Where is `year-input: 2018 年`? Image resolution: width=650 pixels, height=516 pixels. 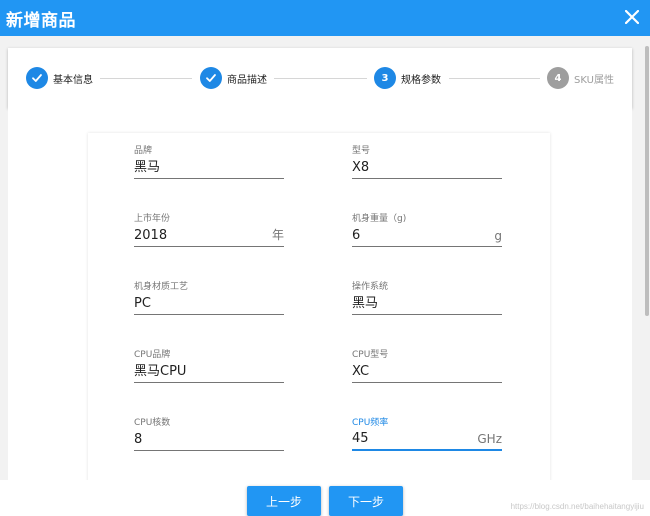
year-input: 2018 年 is located at coordinates (209, 236).